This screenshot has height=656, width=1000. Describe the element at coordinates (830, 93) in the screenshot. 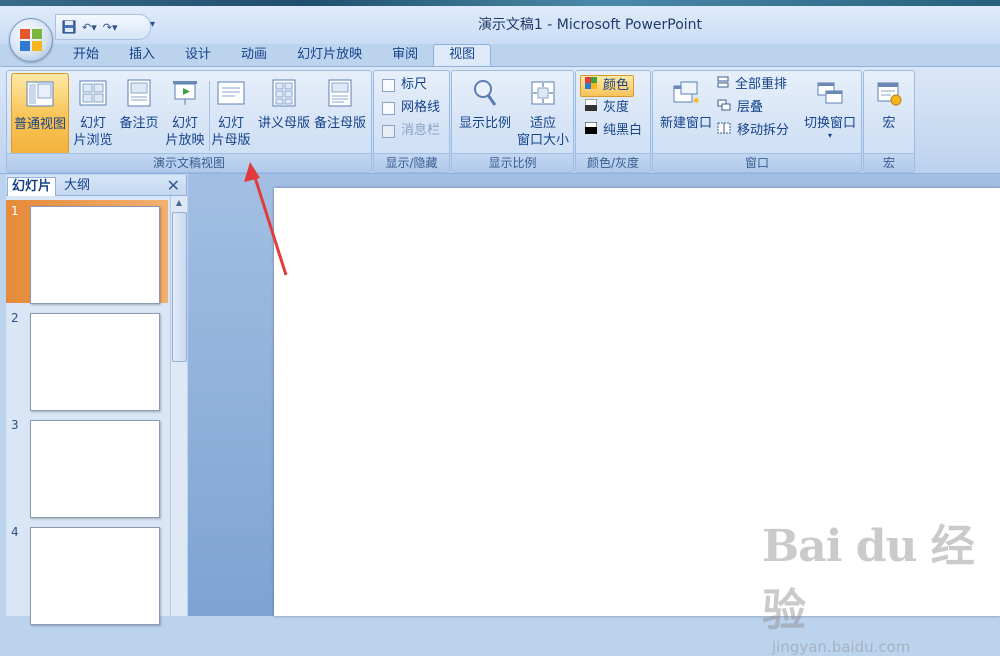

I see `switch-windows-icon` at that location.